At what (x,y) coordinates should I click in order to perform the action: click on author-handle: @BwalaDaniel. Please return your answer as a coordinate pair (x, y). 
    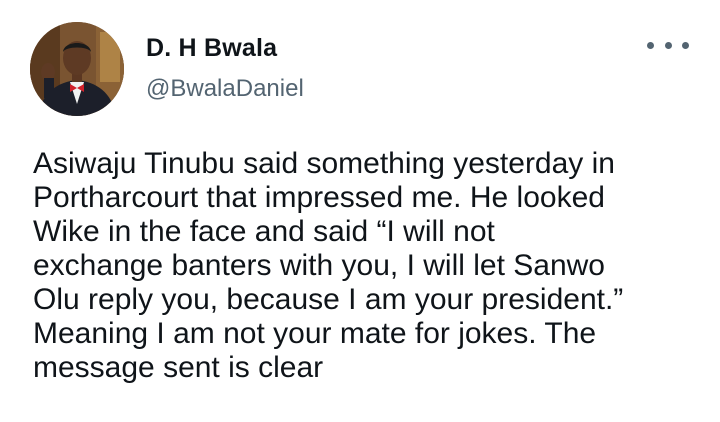
    Looking at the image, I should click on (225, 89).